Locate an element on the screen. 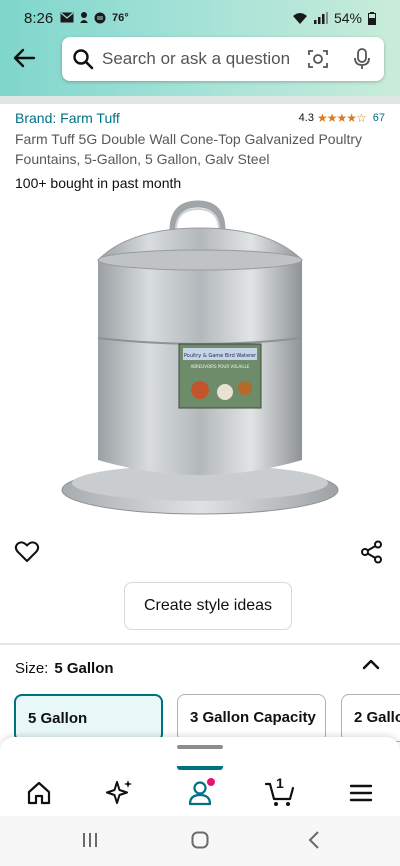 The image size is (400, 866). sheet-drag-handle is located at coordinates (200, 747).